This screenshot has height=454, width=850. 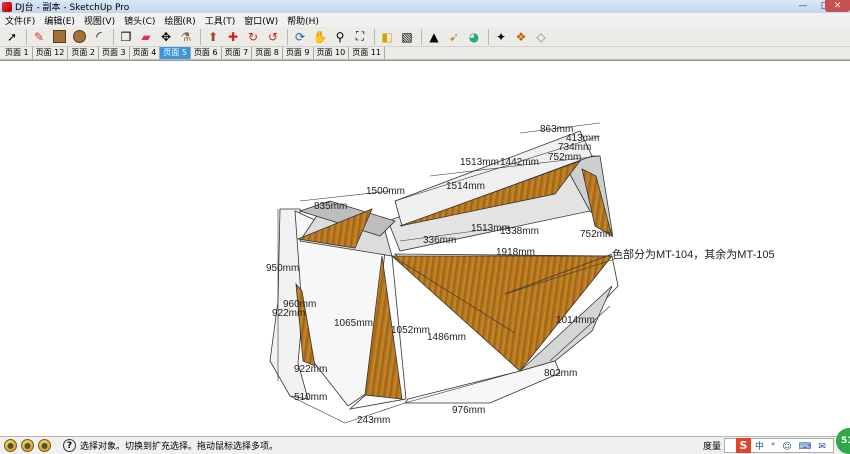 I want to click on tab-scene-6: 页面 6, so click(x=206, y=53).